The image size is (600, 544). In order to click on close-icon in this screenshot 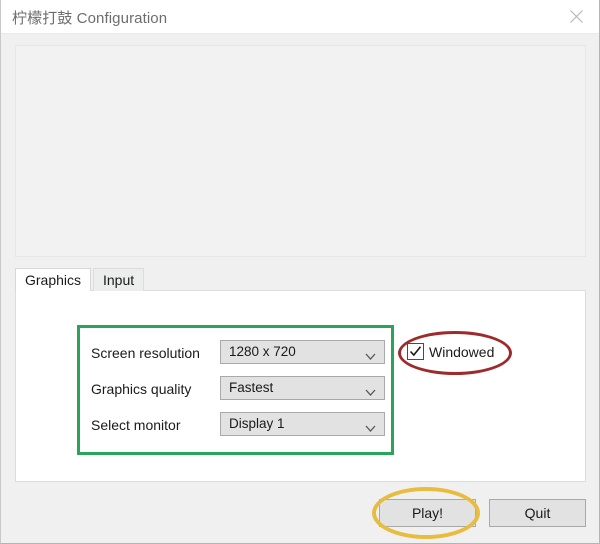, I will do `click(576, 16)`.